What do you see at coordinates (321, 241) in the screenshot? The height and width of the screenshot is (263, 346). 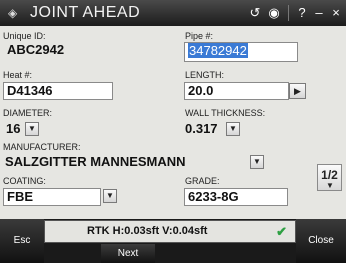 I see `close-button: Close` at bounding box center [321, 241].